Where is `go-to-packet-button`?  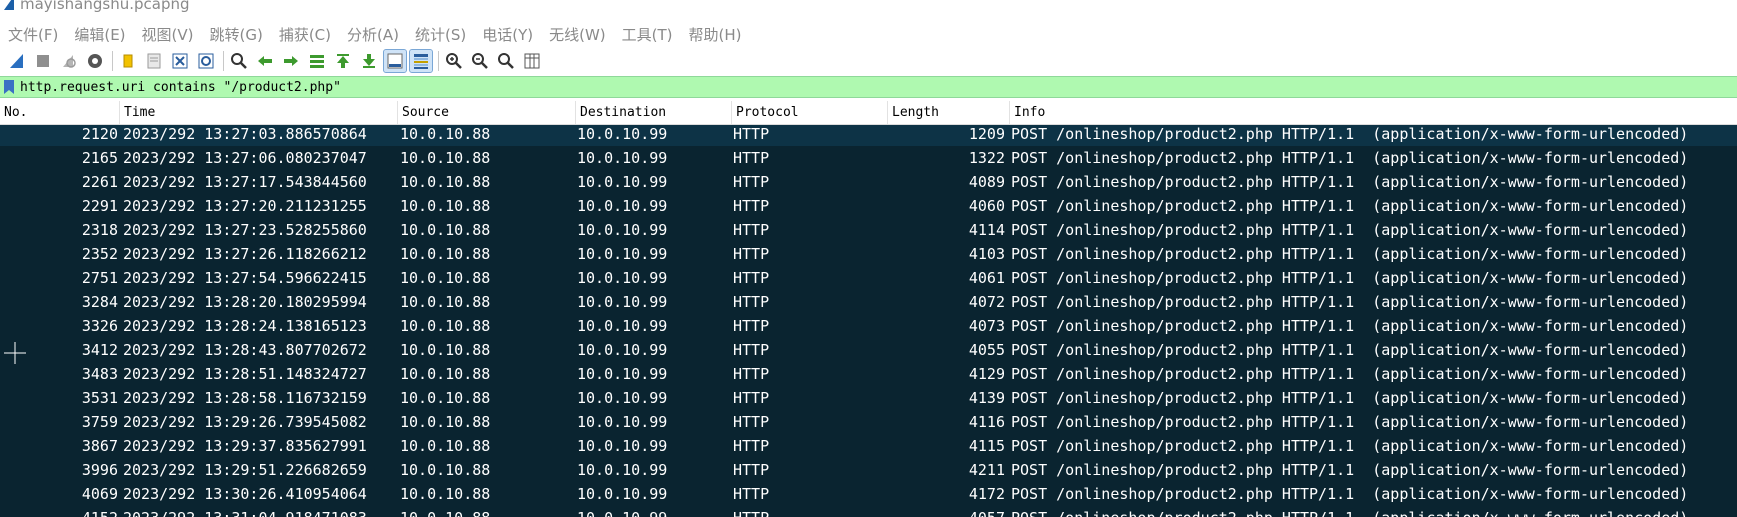 go-to-packet-button is located at coordinates (317, 61).